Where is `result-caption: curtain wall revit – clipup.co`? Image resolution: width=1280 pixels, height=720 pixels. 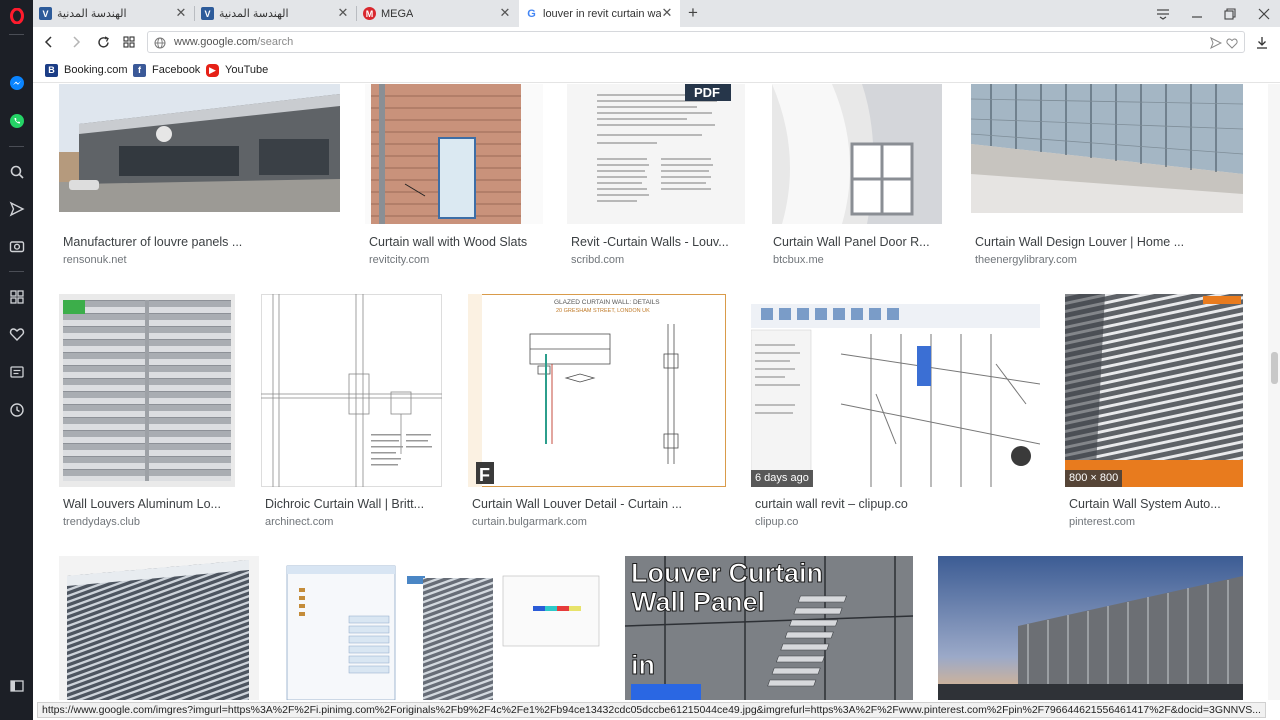
result-caption: curtain wall revit – clipup.co is located at coordinates (897, 504).